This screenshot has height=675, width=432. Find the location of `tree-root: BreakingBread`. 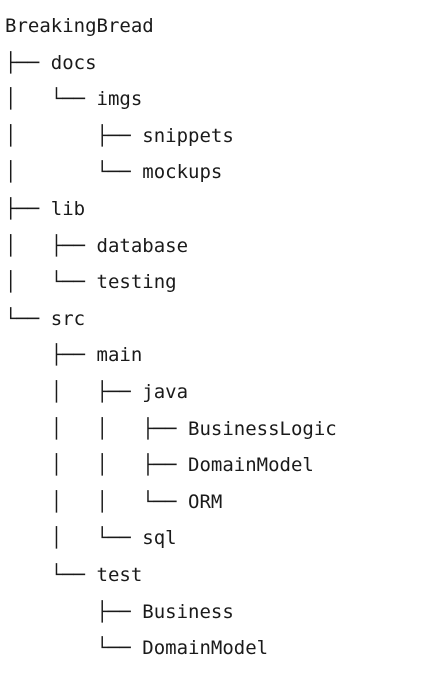

tree-root: BreakingBread is located at coordinates (79, 26).